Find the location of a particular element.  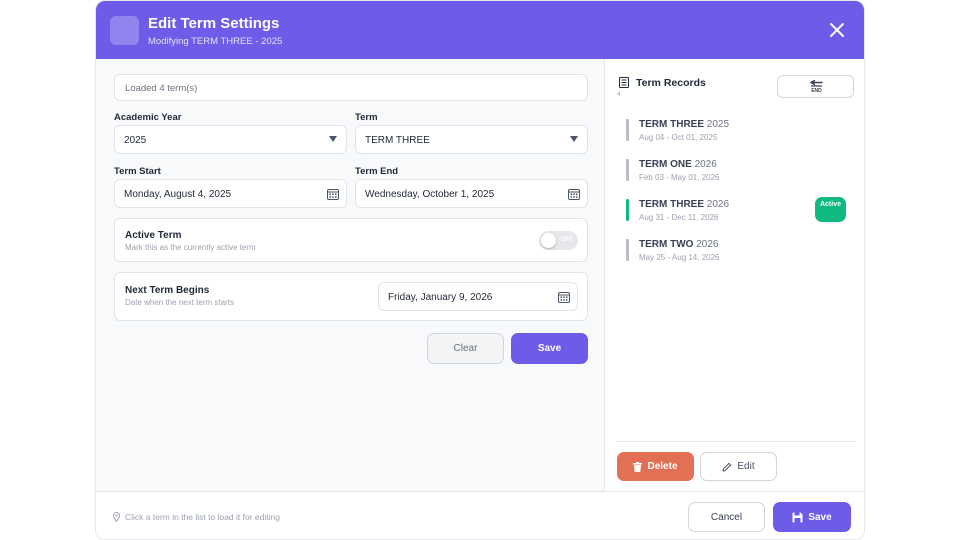

cancel-button: Cancel is located at coordinates (726, 517).